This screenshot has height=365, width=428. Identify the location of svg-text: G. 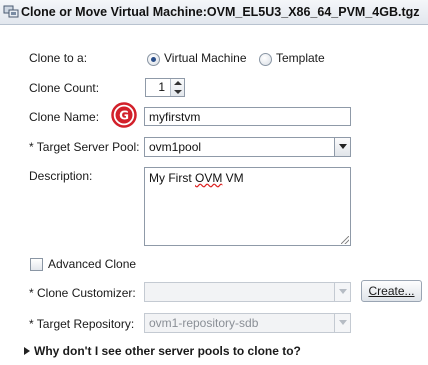
(124, 116).